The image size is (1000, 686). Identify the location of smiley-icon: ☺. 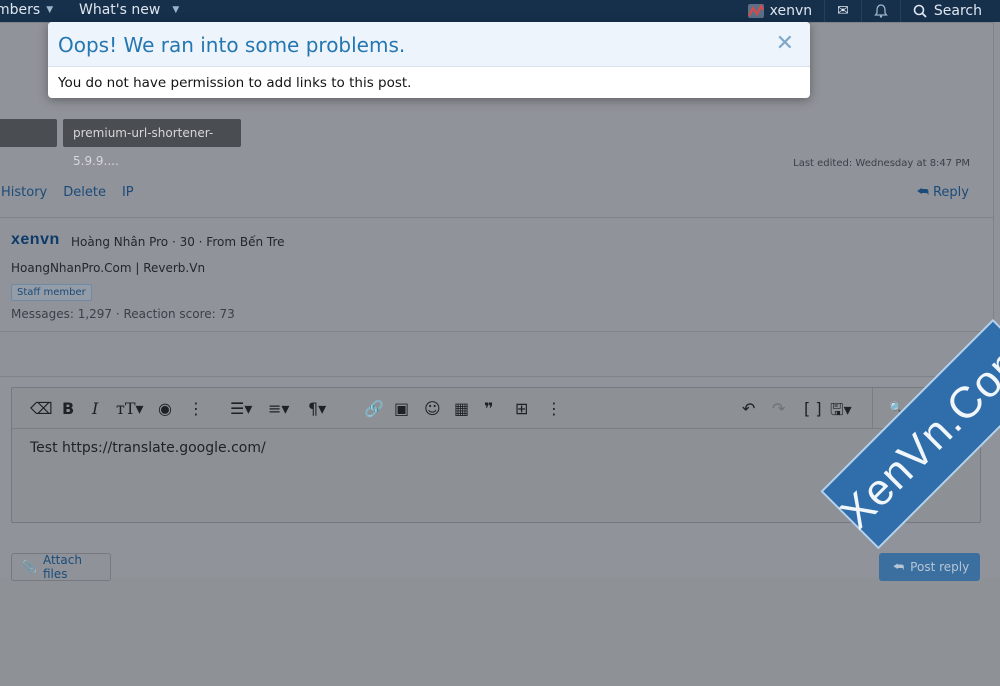
(432, 408).